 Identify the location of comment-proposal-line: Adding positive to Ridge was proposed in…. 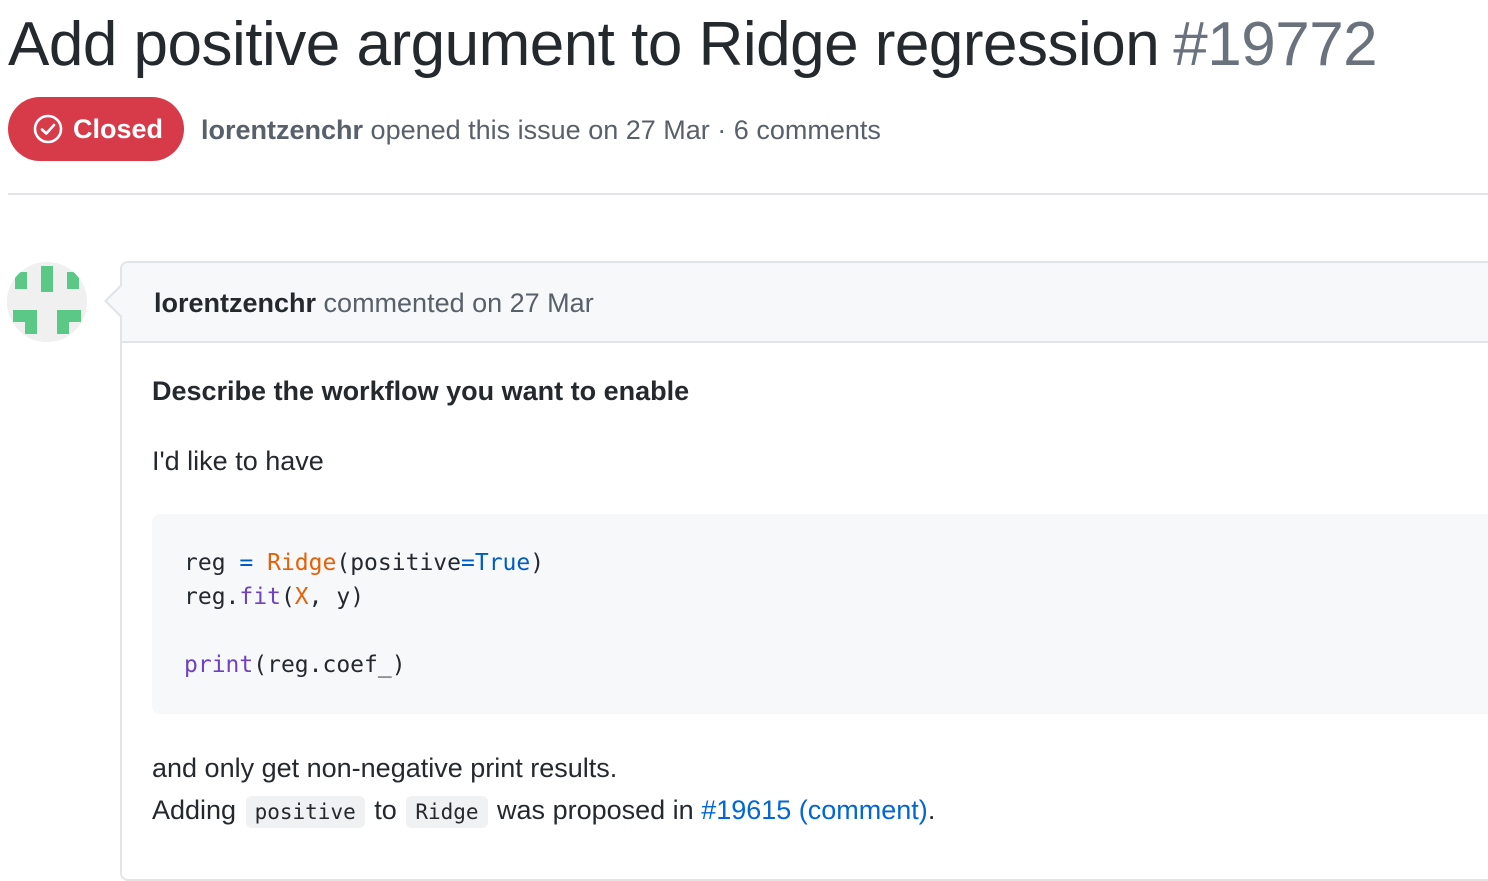
(543, 811).